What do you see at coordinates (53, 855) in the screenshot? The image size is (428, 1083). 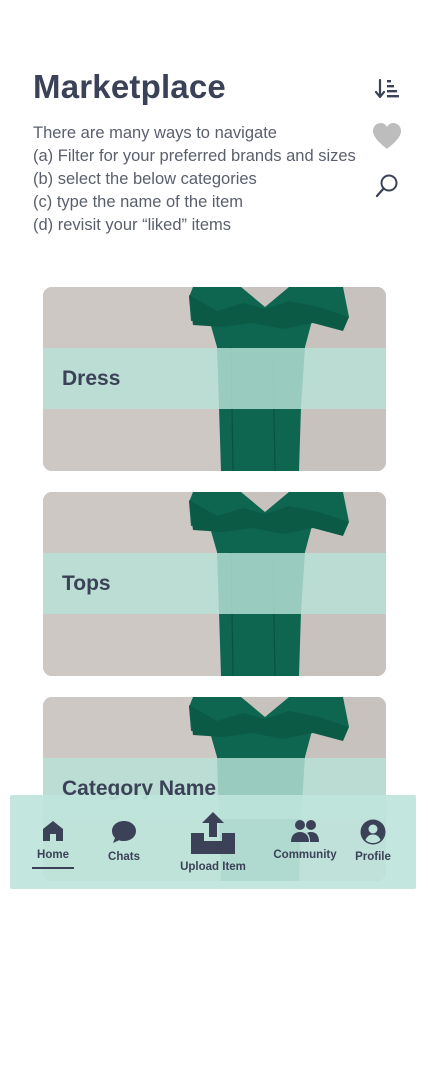 I see `nav-label: Home` at bounding box center [53, 855].